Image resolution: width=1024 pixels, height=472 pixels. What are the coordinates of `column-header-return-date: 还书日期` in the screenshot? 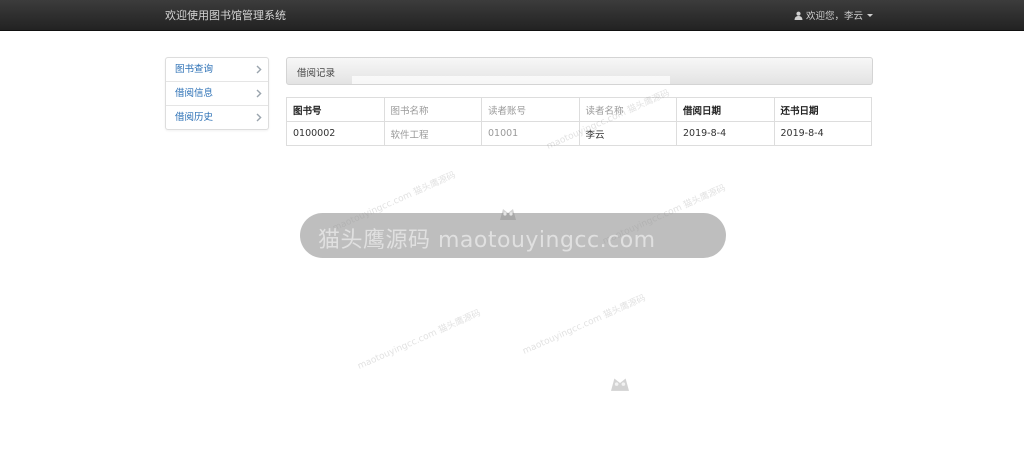 It's located at (822, 109).